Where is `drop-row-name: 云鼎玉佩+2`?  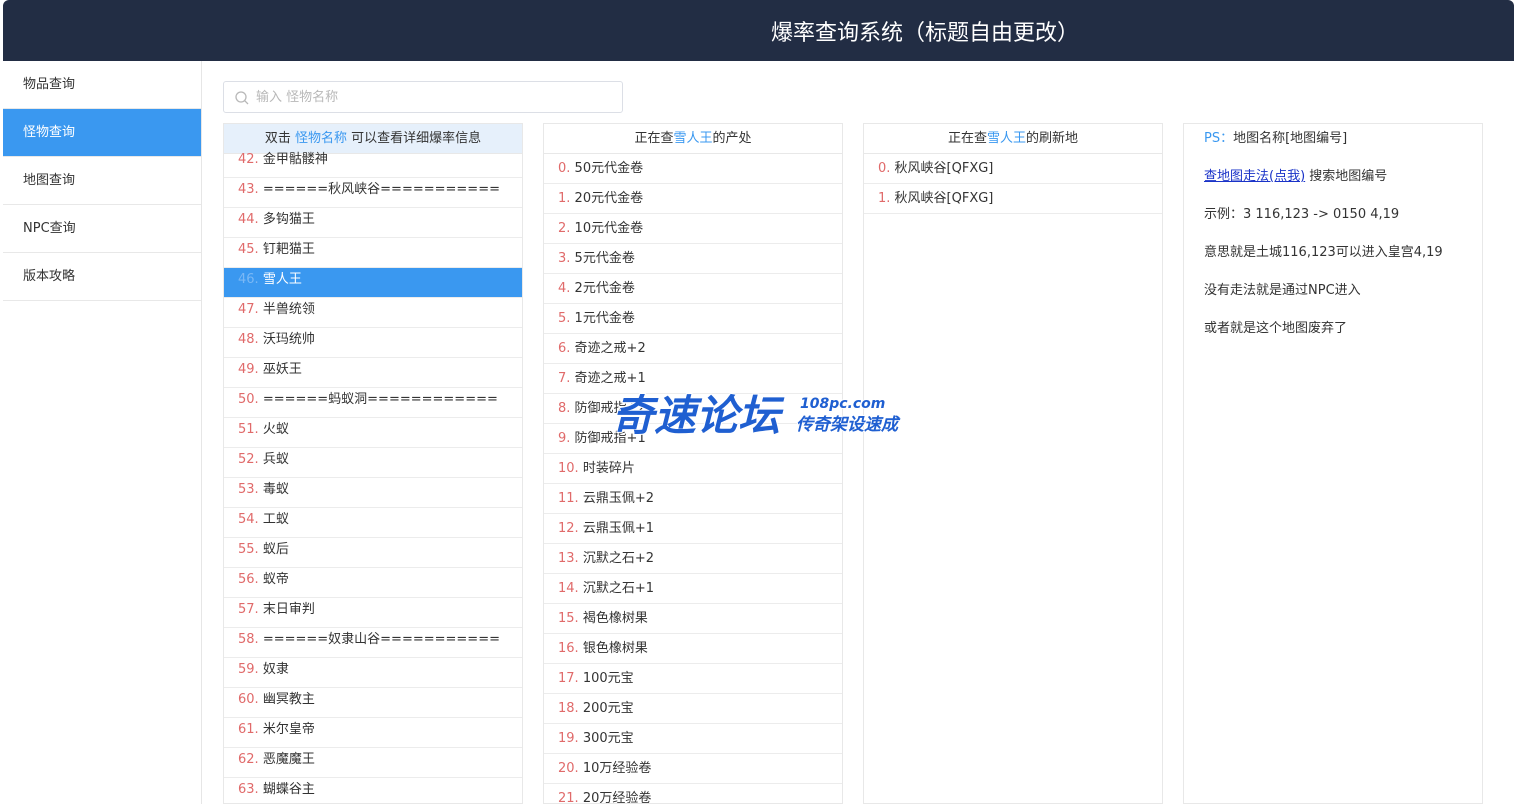 drop-row-name: 云鼎玉佩+2 is located at coordinates (618, 498).